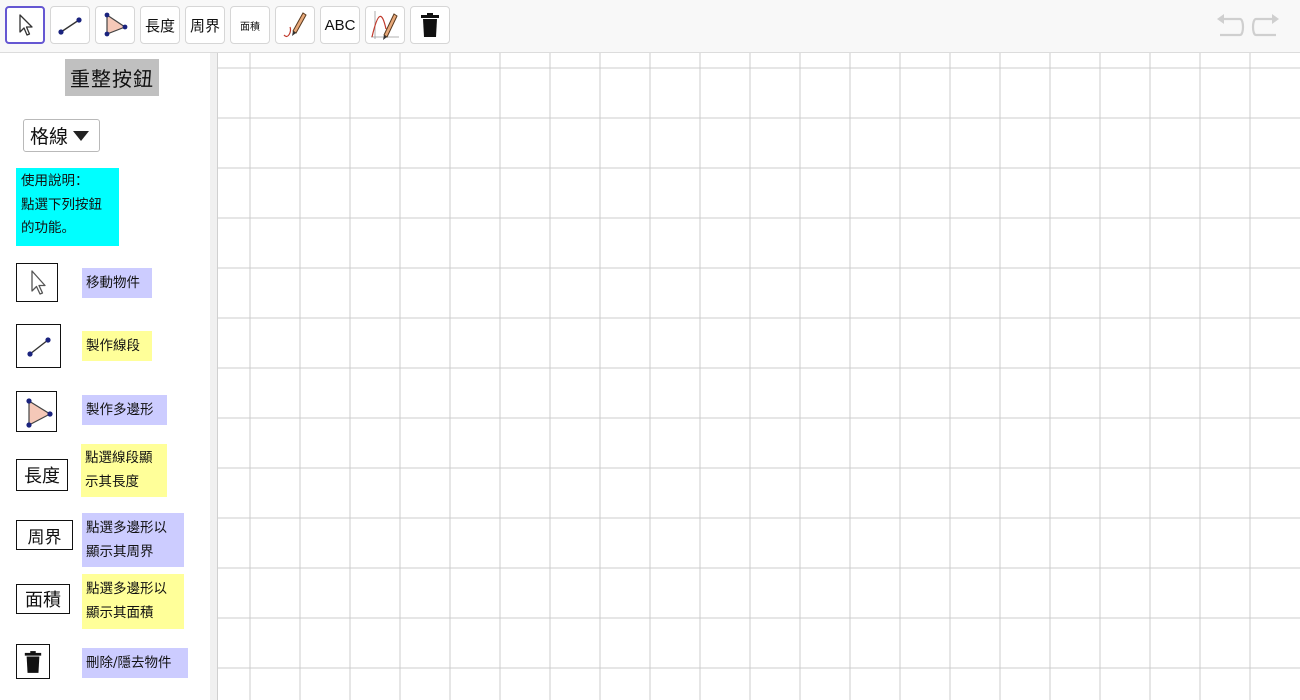 The image size is (1300, 700). Describe the element at coordinates (112, 77) in the screenshot. I see `reset-button: 重整按鈕` at that location.